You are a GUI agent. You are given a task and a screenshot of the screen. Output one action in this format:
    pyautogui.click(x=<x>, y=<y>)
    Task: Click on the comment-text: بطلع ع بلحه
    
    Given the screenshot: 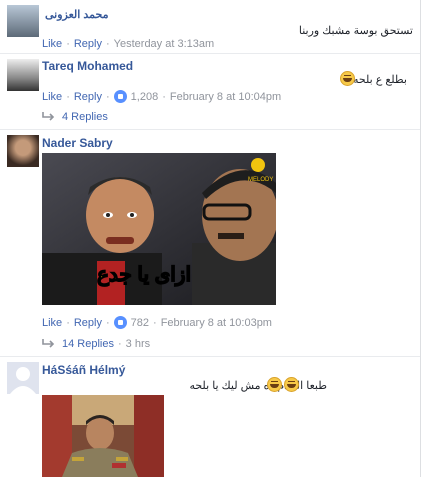 What is the action you would take?
    pyautogui.click(x=380, y=80)
    